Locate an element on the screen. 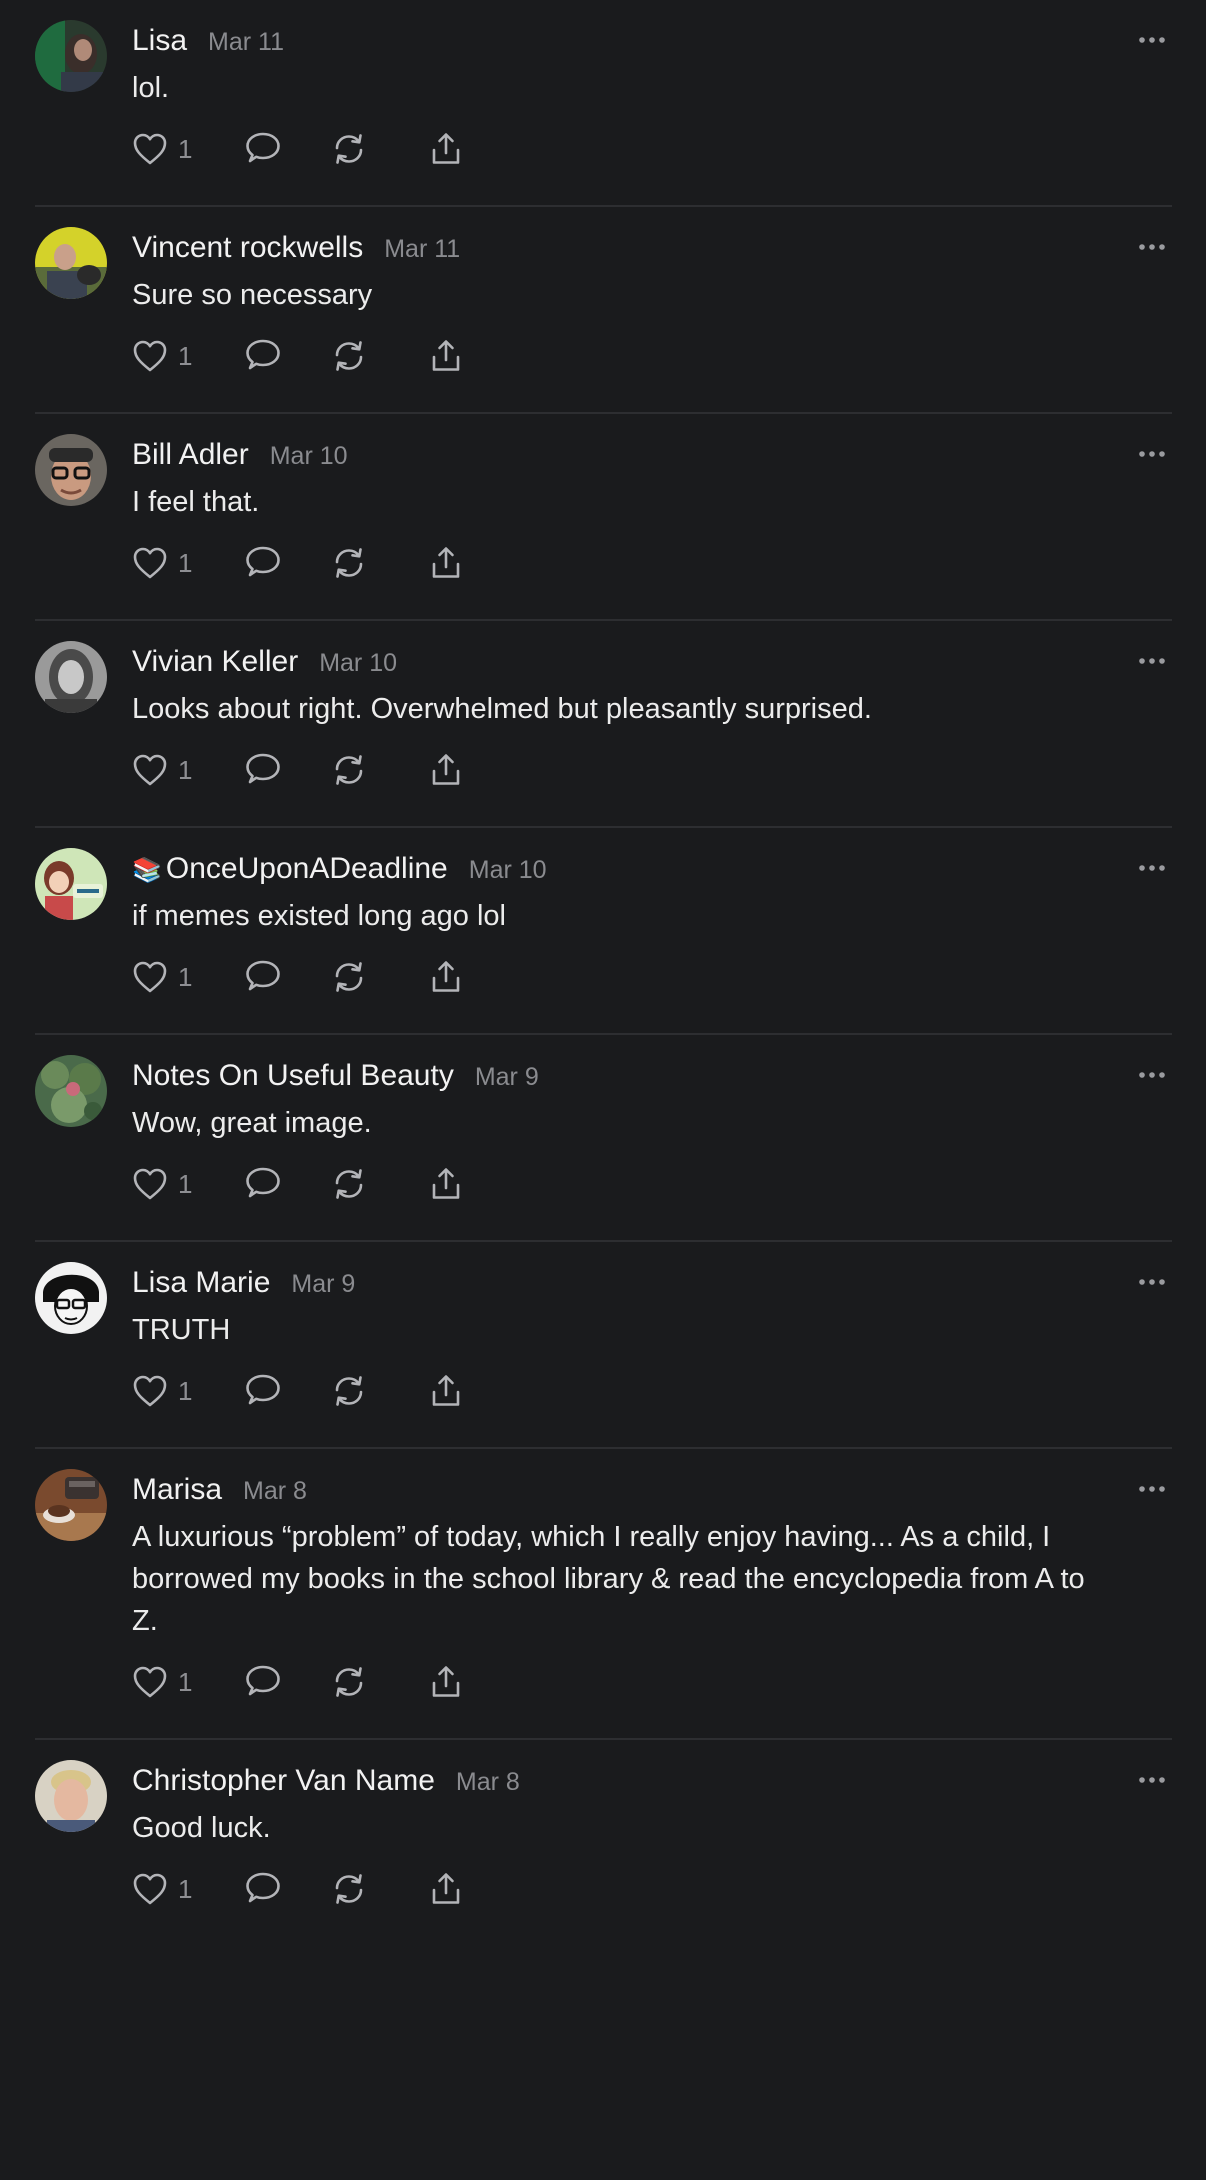  author-name: Marisa is located at coordinates (177, 1490).